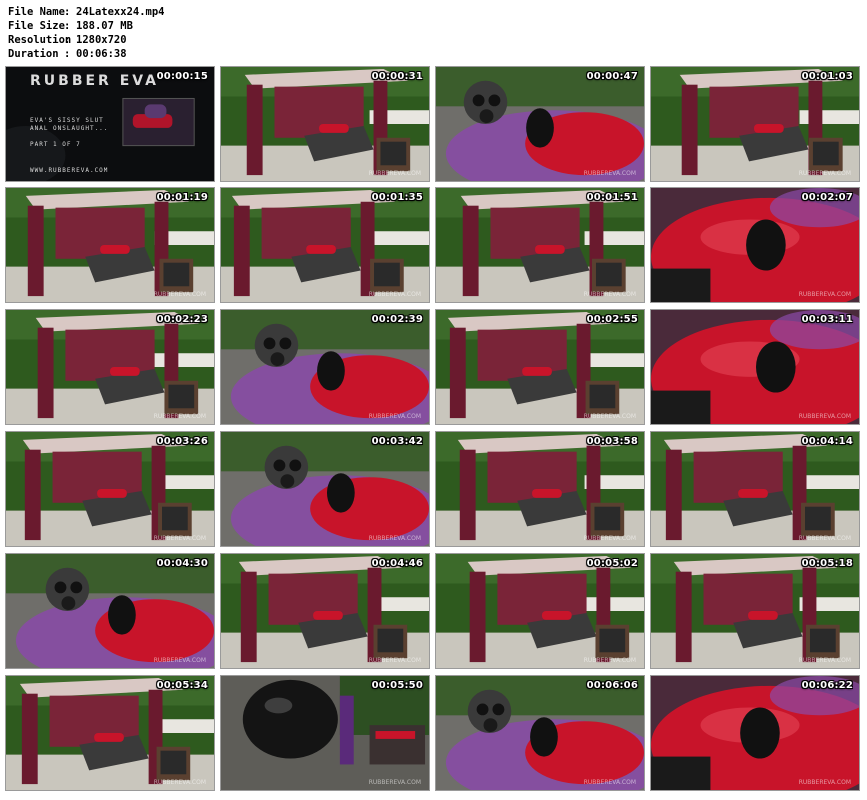  I want to click on duration-value: 00:06:38, so click(101, 54).